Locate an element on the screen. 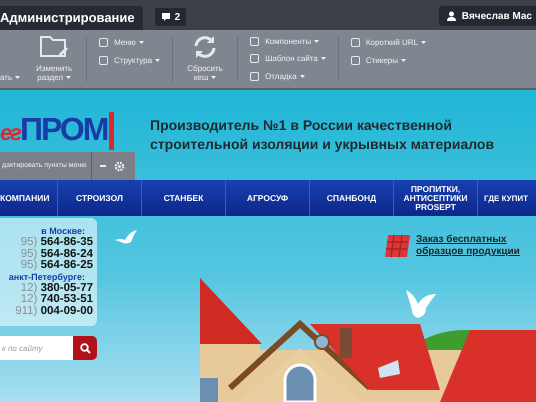 The height and width of the screenshot is (402, 536). search-button is located at coordinates (85, 348).